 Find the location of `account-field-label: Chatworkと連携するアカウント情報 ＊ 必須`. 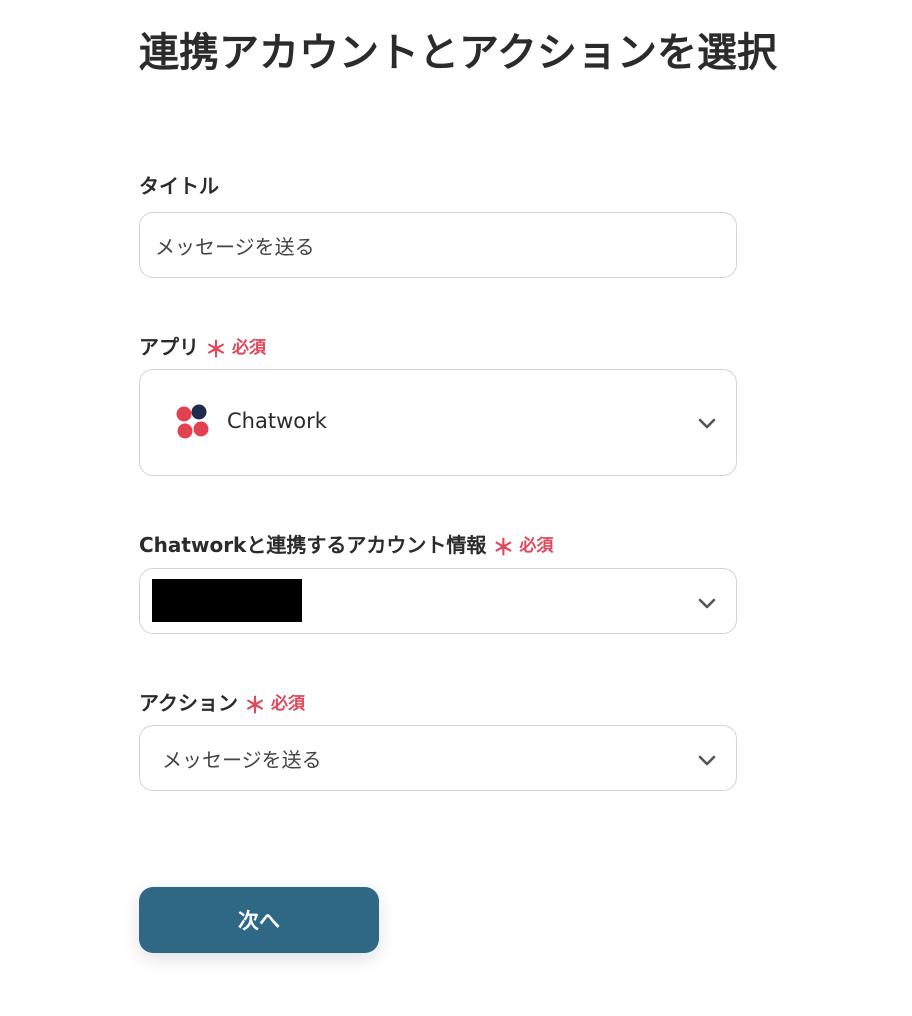

account-field-label: Chatworkと連携するアカウント情報 ＊ 必須 is located at coordinates (346, 544).